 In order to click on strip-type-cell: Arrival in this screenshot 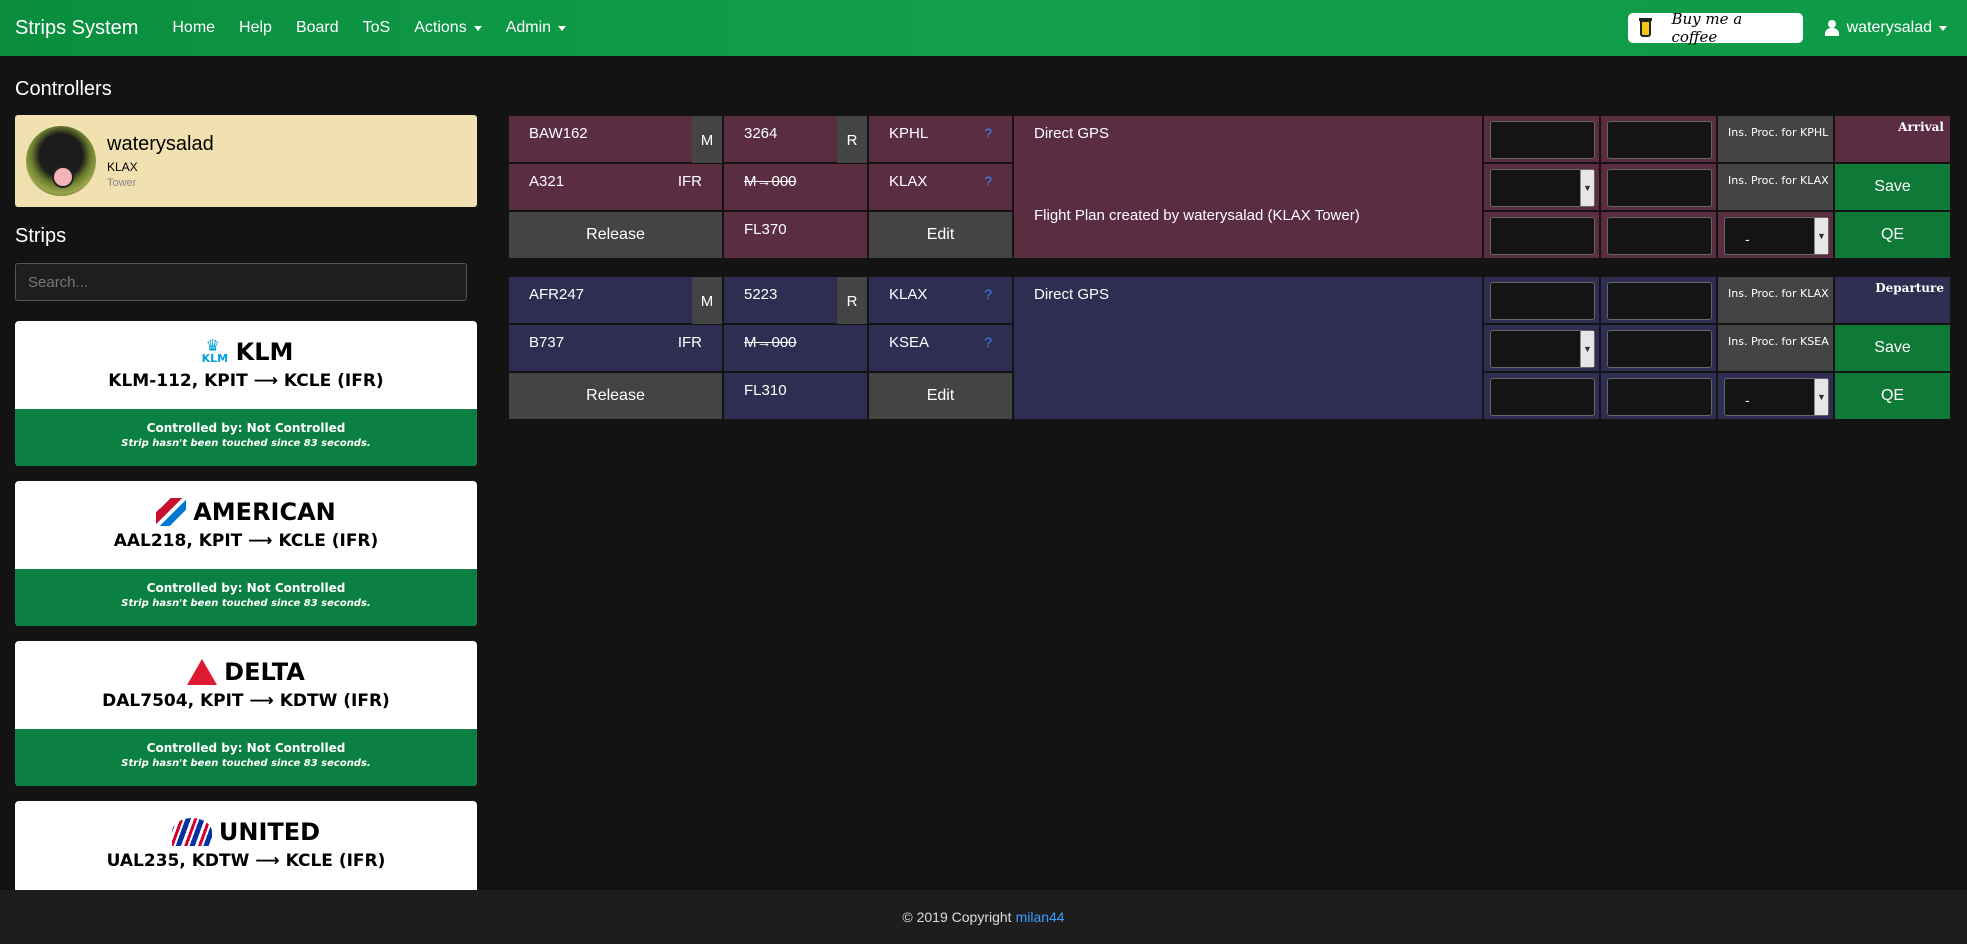, I will do `click(1892, 139)`.